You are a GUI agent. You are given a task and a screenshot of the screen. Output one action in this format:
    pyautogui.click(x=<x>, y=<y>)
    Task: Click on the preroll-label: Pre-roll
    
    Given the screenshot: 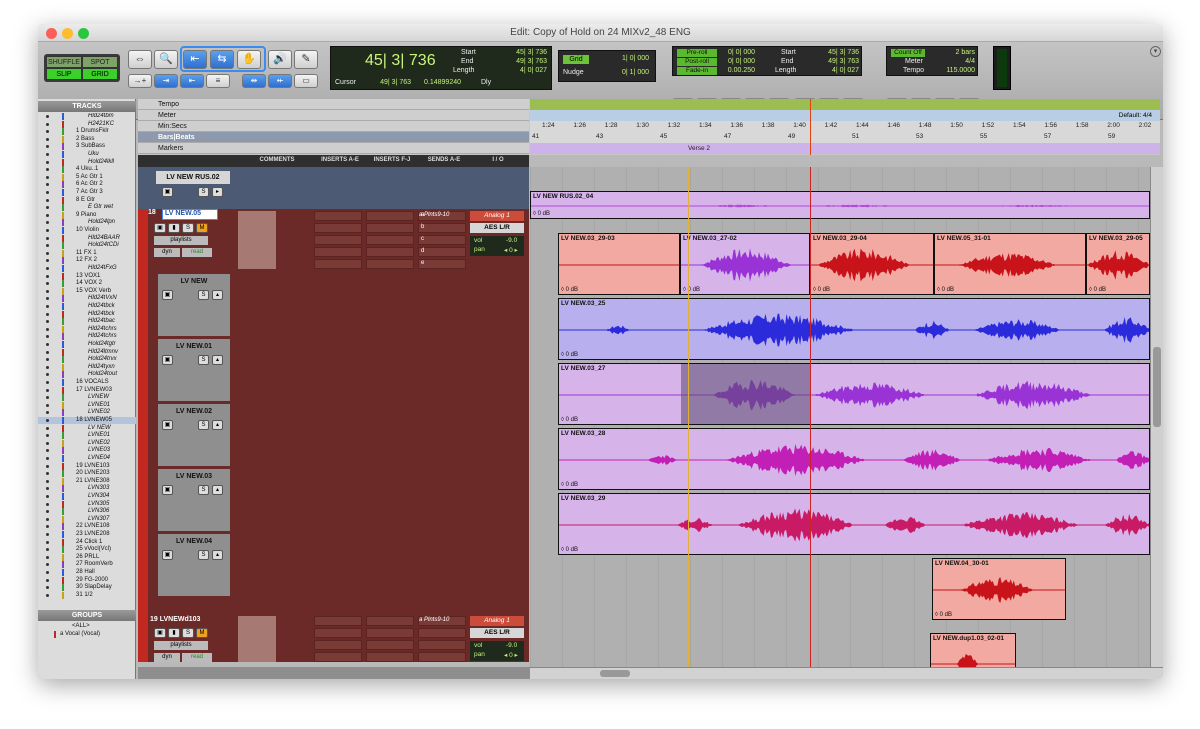 What is the action you would take?
    pyautogui.click(x=697, y=53)
    